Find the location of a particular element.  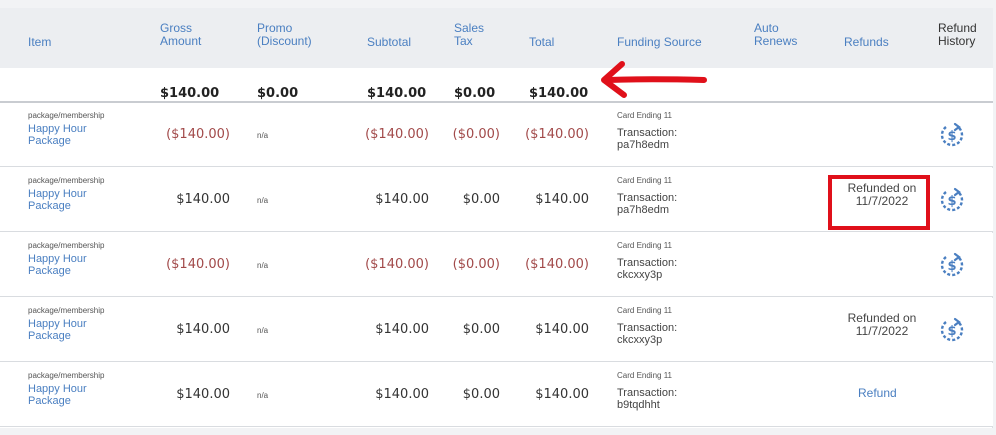

col-subtotal-label: Subtotal is located at coordinates (389, 42).